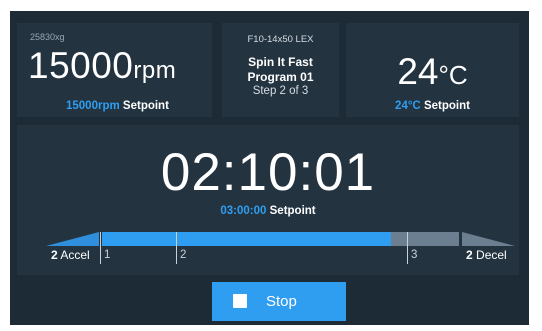 The height and width of the screenshot is (331, 542). I want to click on speed-current: 15000rpm, so click(102, 68).